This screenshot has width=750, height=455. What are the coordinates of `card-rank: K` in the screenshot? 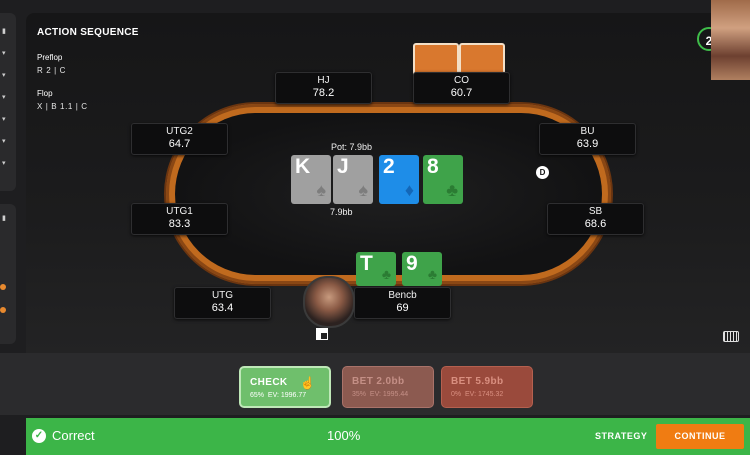 It's located at (303, 166).